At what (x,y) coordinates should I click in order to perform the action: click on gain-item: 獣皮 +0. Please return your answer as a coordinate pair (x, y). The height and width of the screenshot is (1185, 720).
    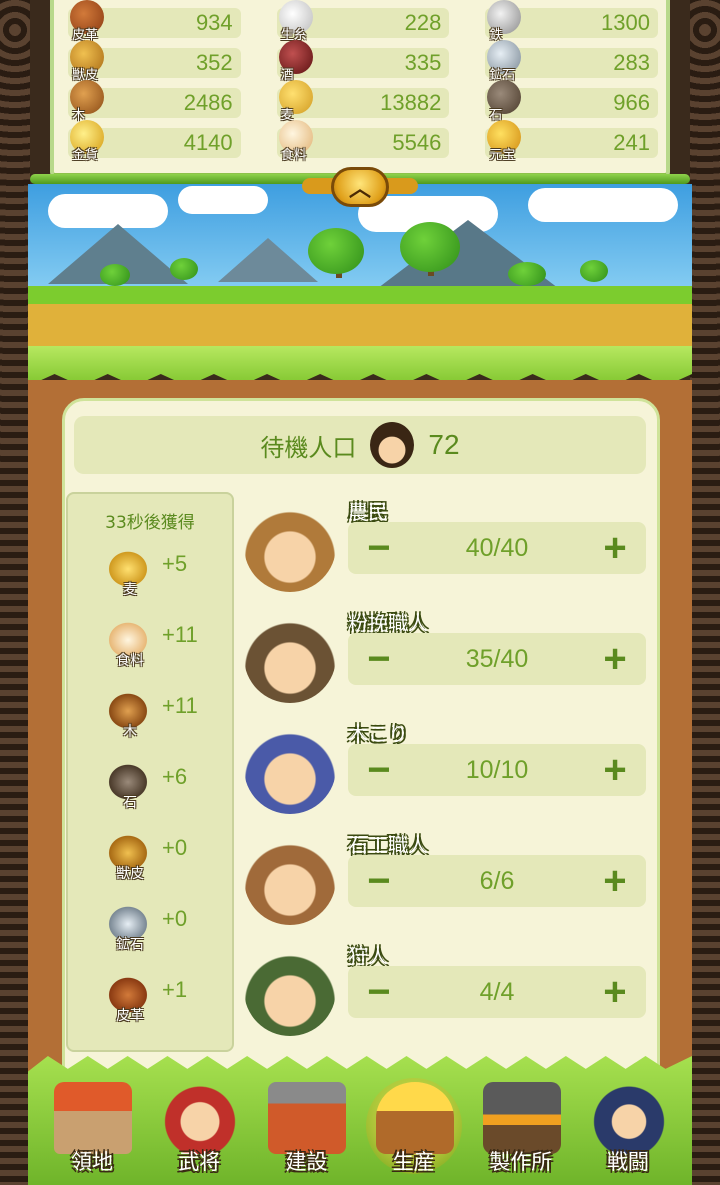
    Looking at the image, I should click on (150, 860).